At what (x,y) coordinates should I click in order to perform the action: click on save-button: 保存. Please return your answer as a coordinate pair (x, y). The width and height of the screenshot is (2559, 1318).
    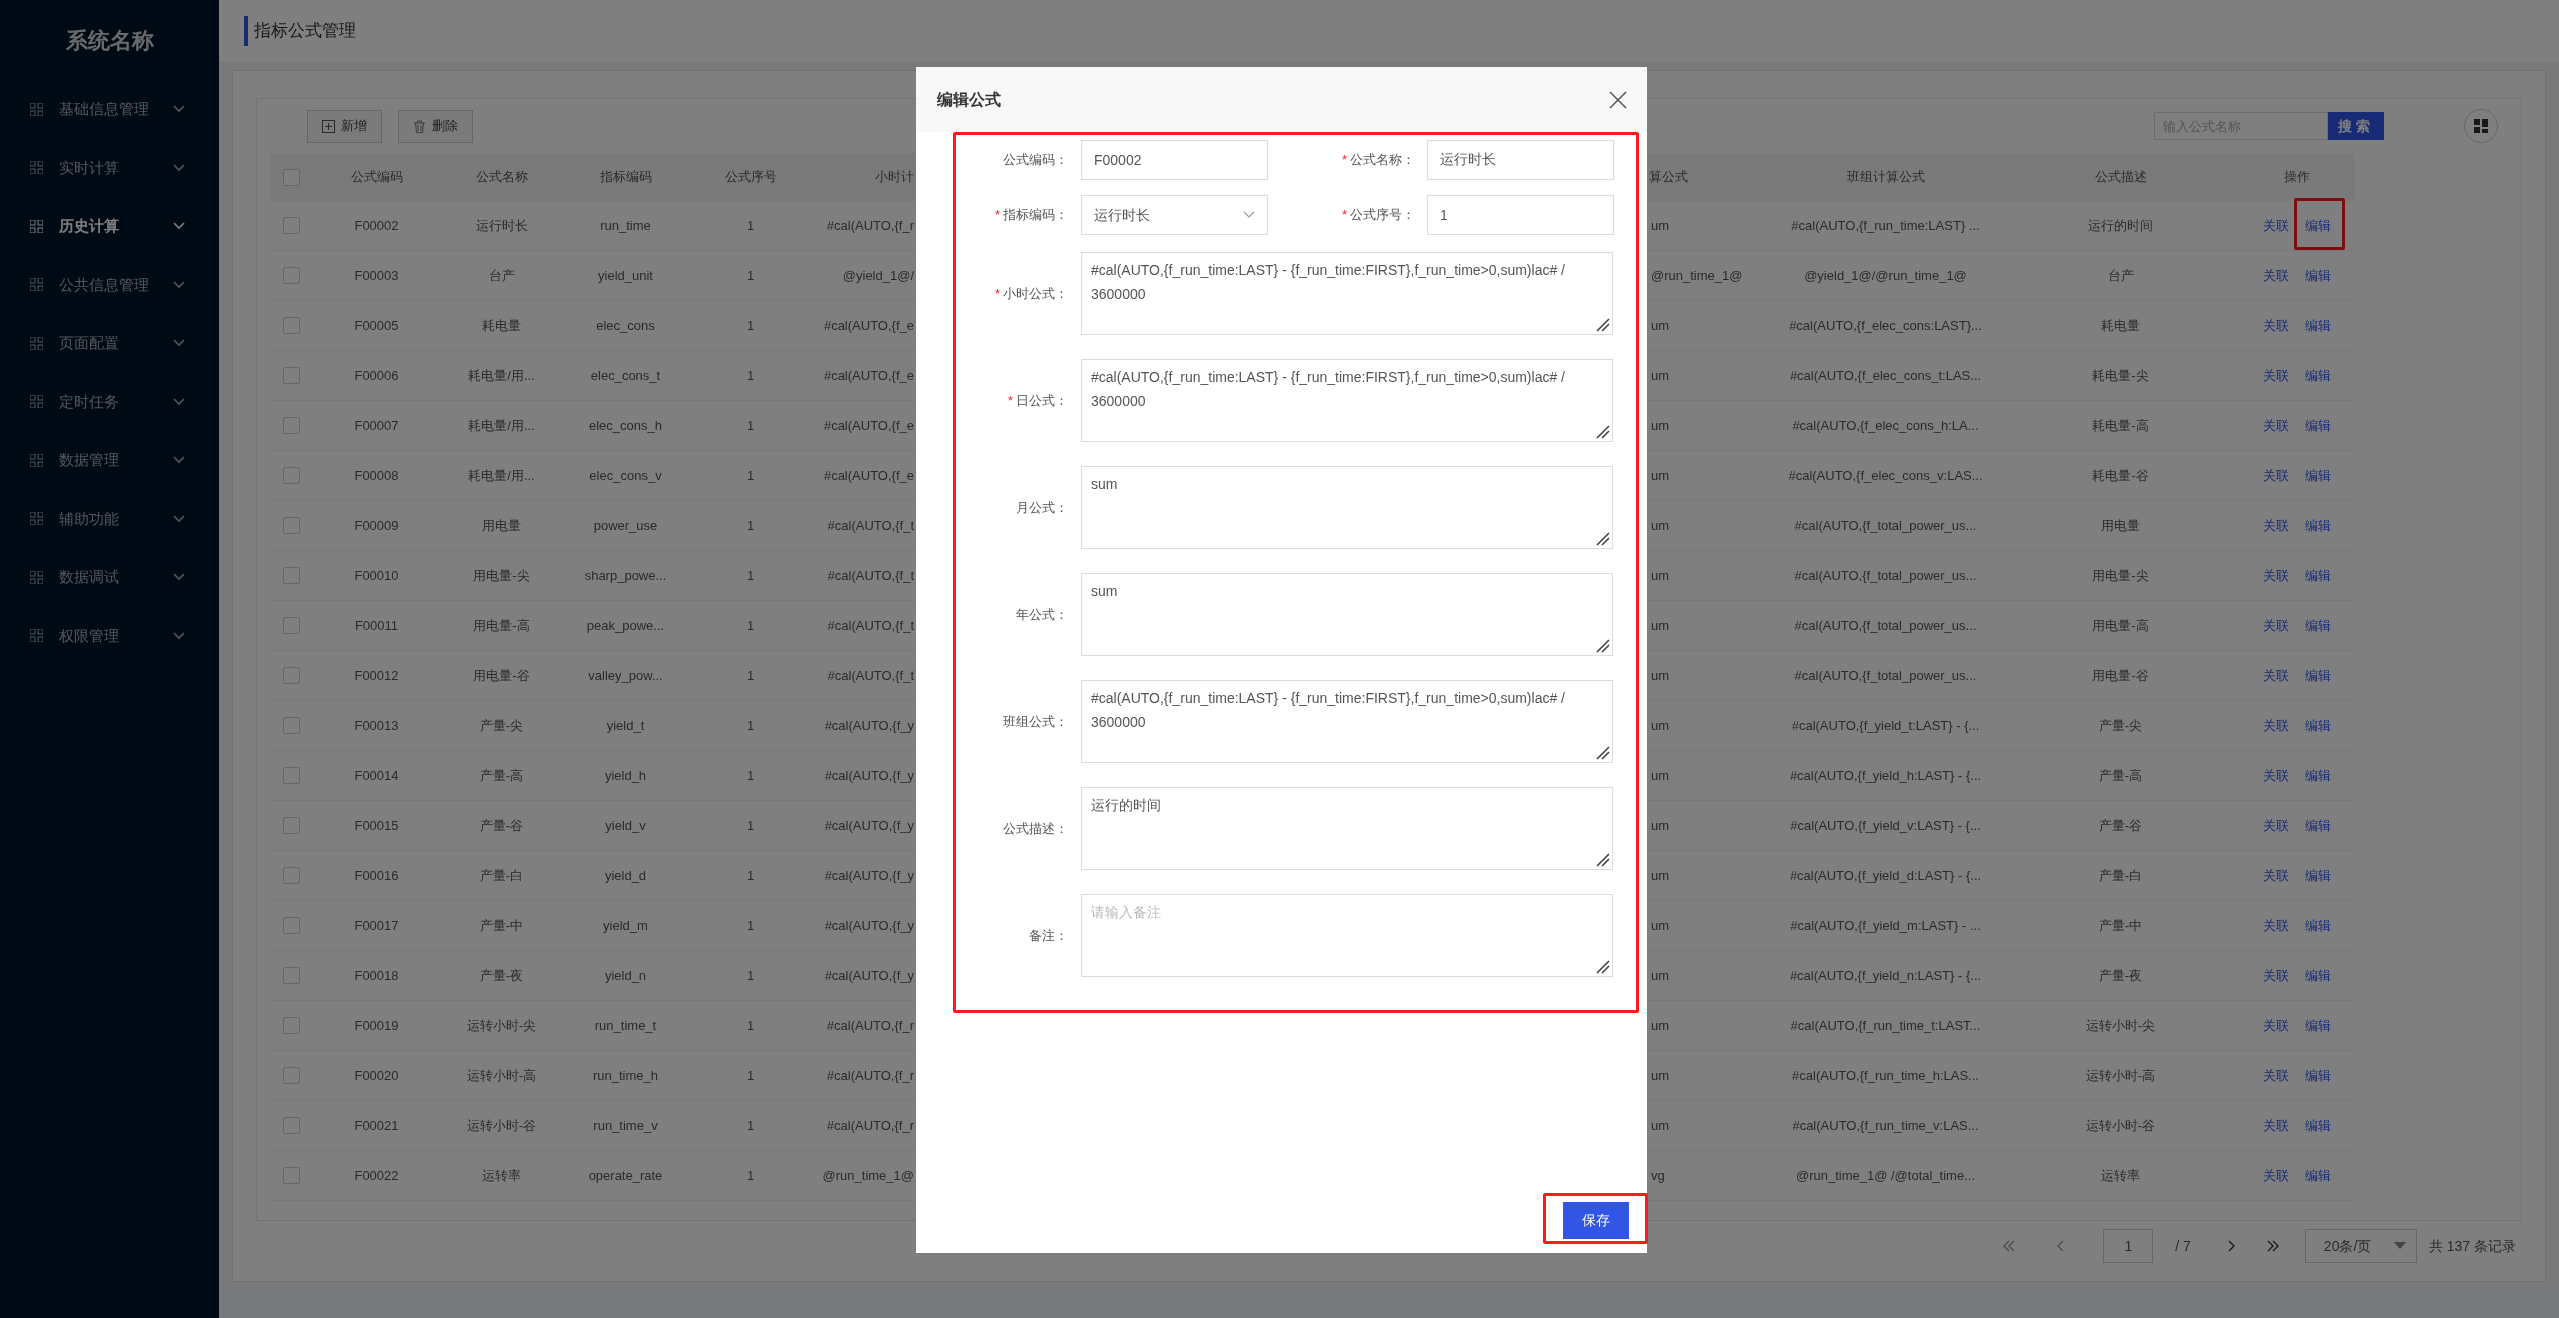
    Looking at the image, I should click on (1596, 1220).